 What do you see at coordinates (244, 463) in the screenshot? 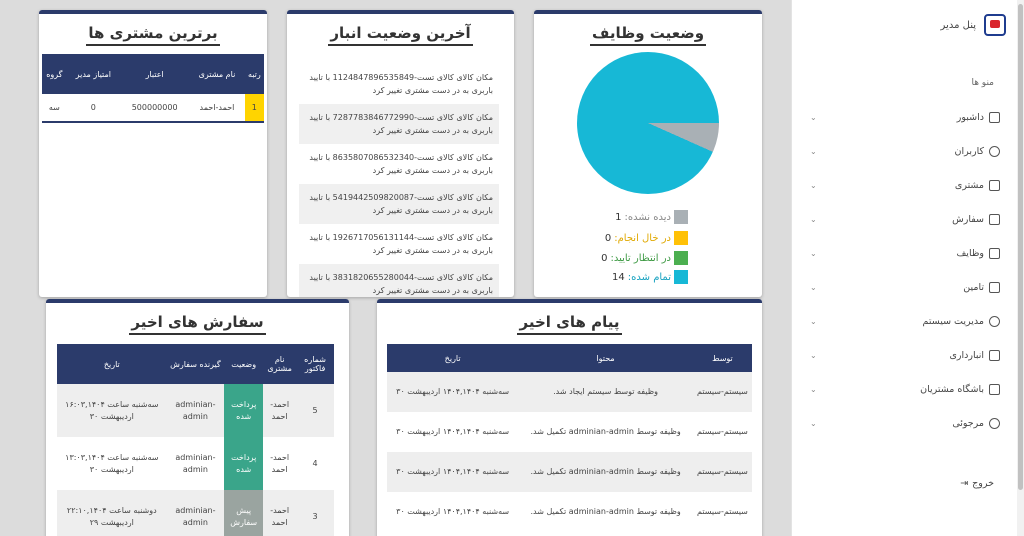
I see `status-badge: پرداخت شده` at bounding box center [244, 463].